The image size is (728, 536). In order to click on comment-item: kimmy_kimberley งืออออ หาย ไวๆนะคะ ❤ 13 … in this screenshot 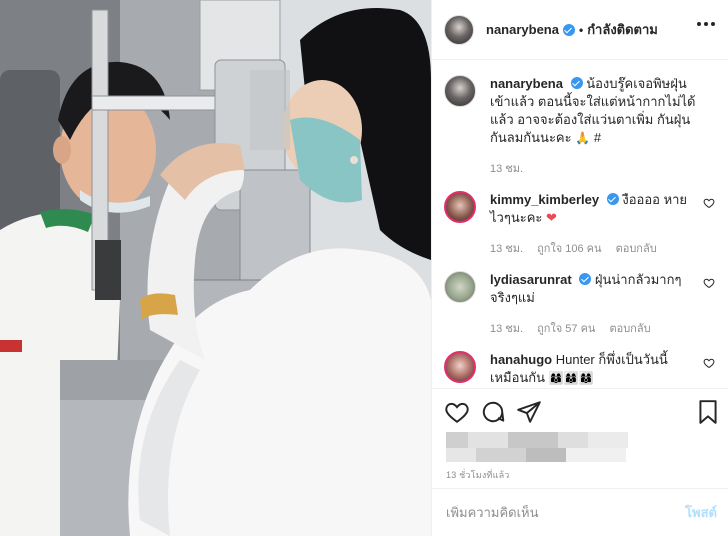, I will do `click(580, 224)`.